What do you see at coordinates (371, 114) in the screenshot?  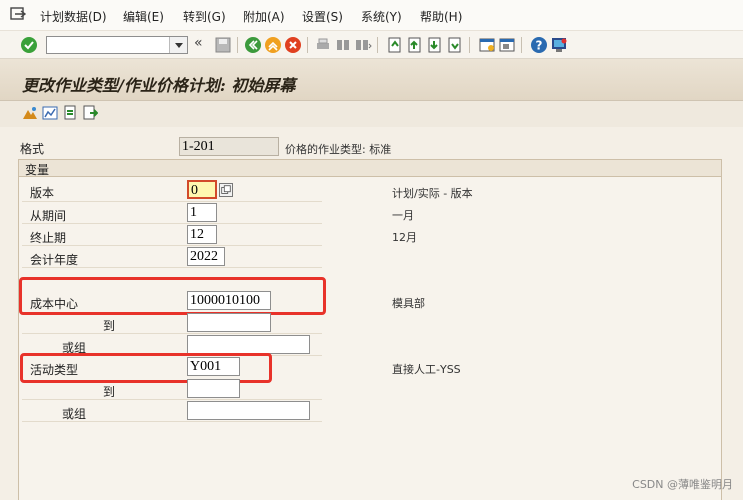 I see `application-toolbar` at bounding box center [371, 114].